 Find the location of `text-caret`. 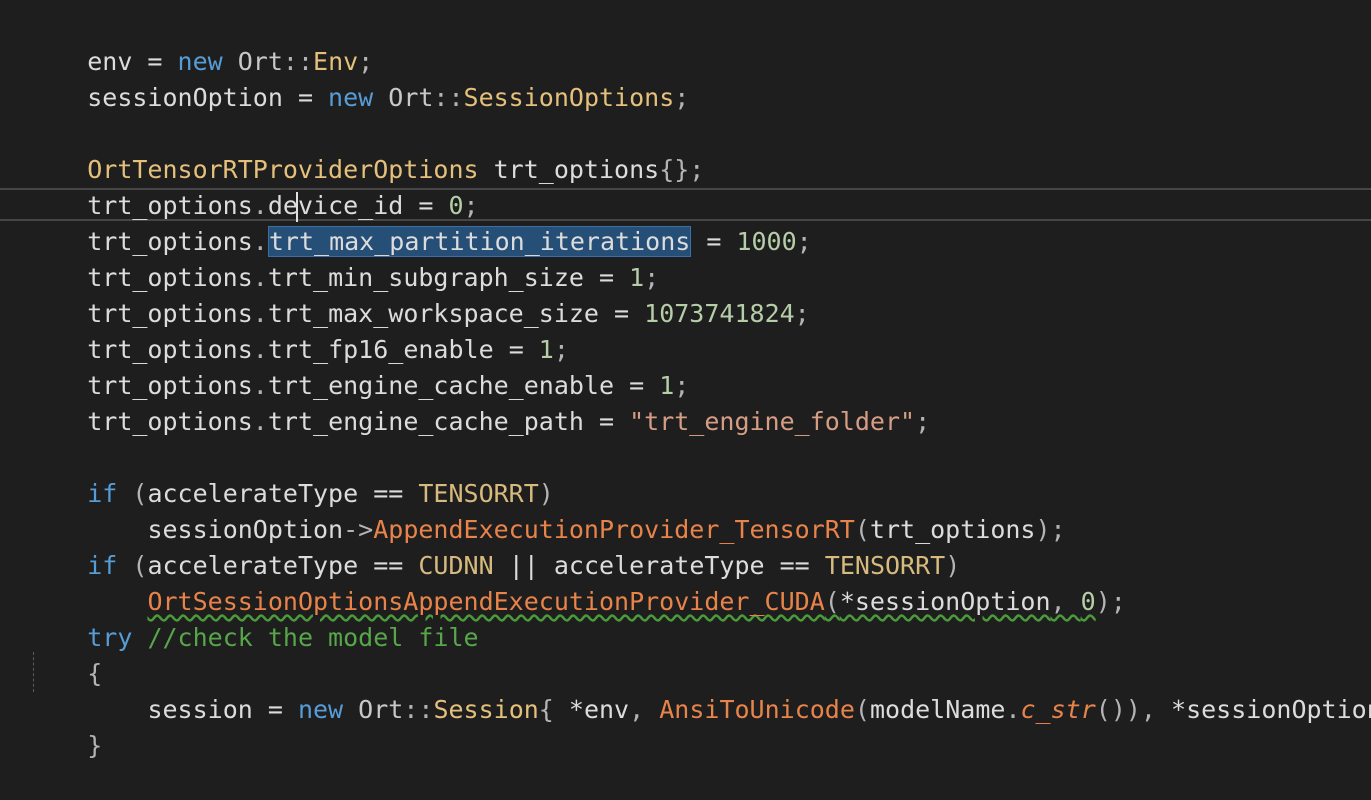

text-caret is located at coordinates (297, 207).